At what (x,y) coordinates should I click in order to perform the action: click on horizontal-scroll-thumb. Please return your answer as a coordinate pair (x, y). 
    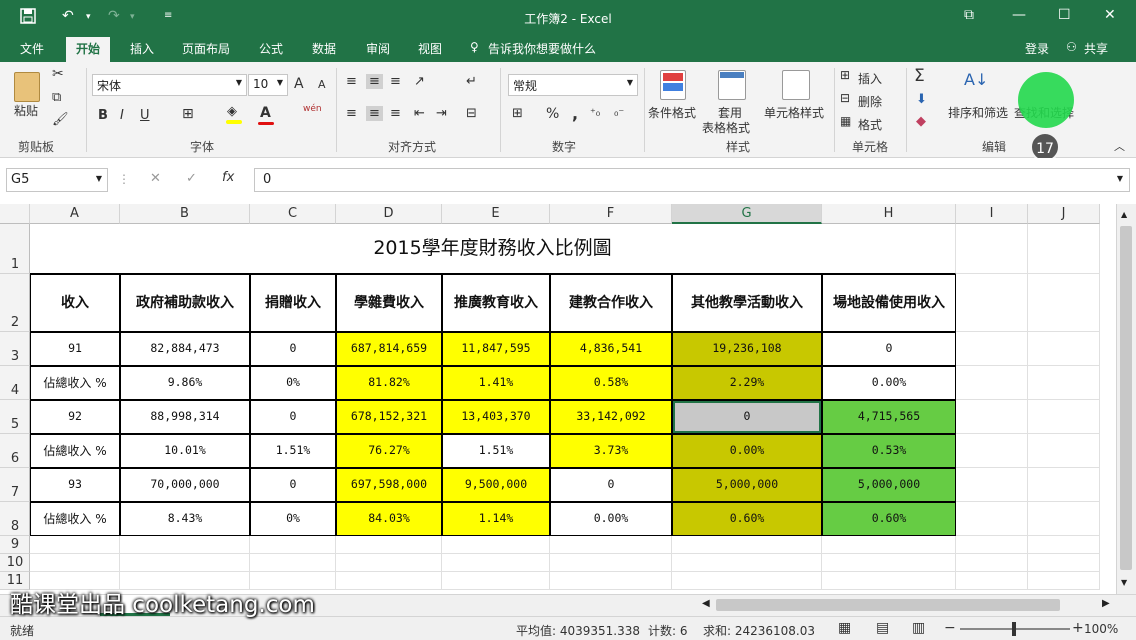
    Looking at the image, I should click on (888, 605).